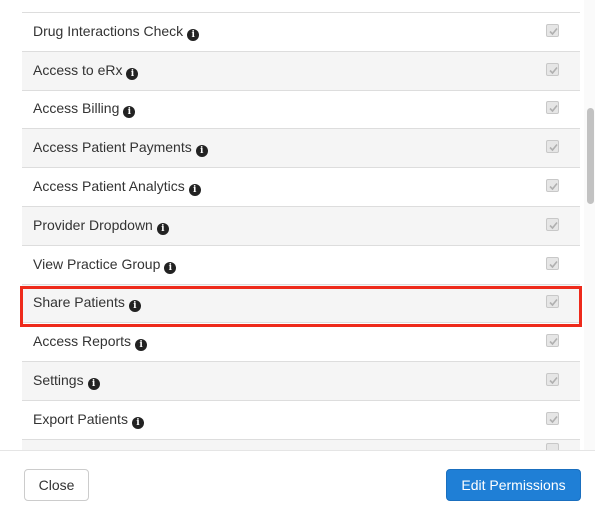 This screenshot has width=595, height=508. Describe the element at coordinates (301, 343) in the screenshot. I see `permission-row: Access Reports i` at that location.